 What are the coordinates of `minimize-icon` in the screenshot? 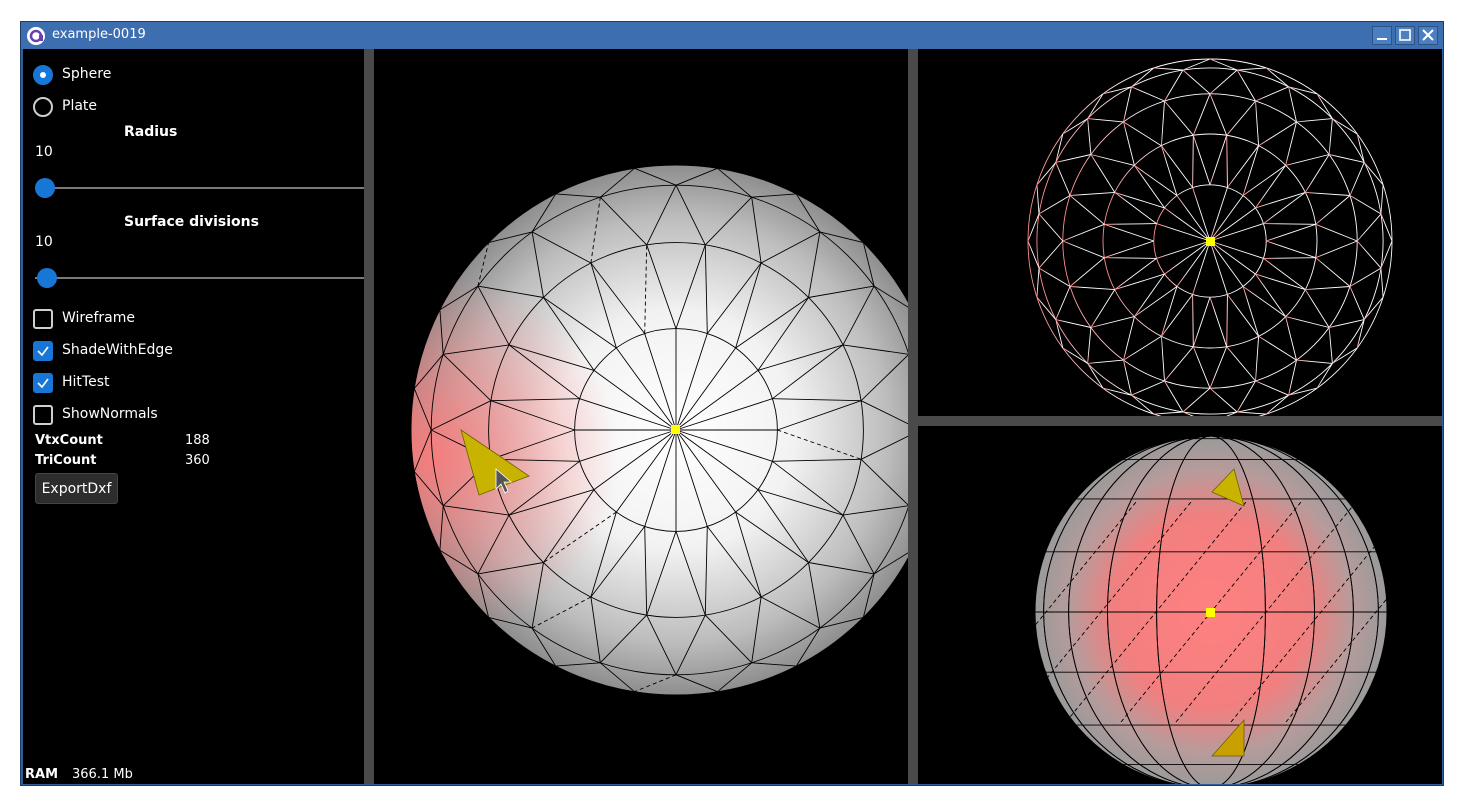 It's located at (1382, 39).